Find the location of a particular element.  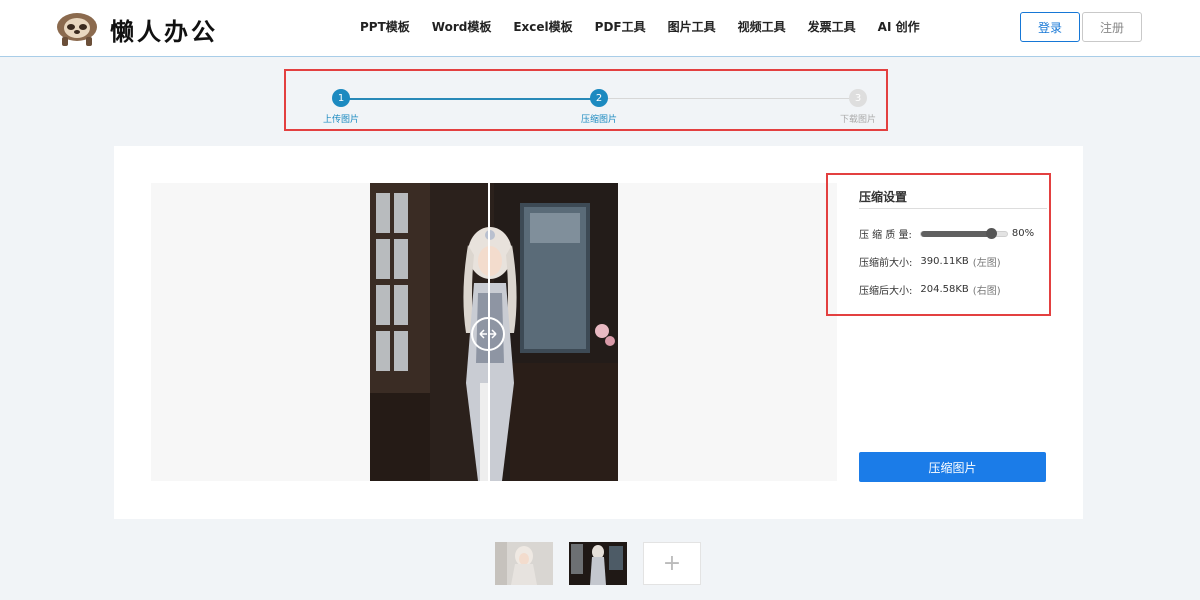

step-connector-pending is located at coordinates (731, 98).